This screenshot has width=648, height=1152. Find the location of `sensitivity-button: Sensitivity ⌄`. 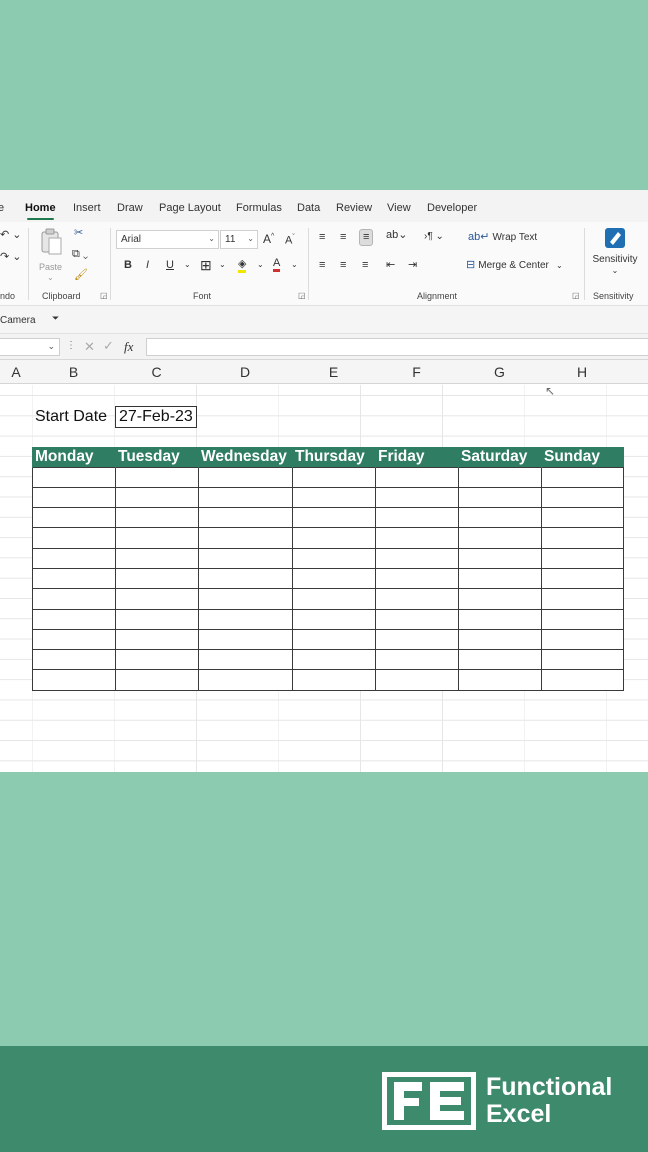

sensitivity-button: Sensitivity ⌄ is located at coordinates (615, 255).